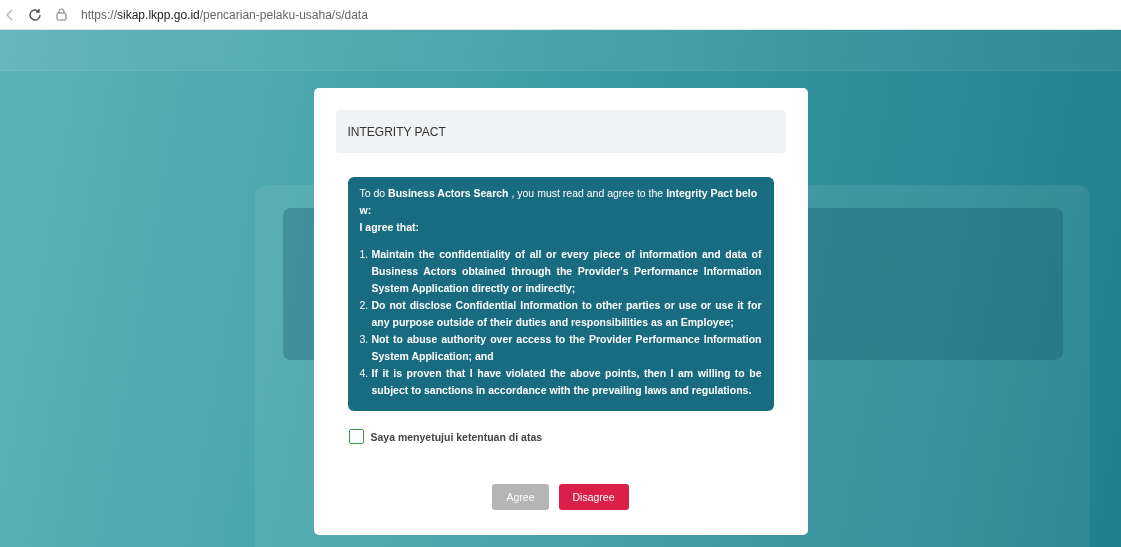  What do you see at coordinates (456, 436) in the screenshot?
I see `consent-label: Saya menyetujui ketentuan di atas` at bounding box center [456, 436].